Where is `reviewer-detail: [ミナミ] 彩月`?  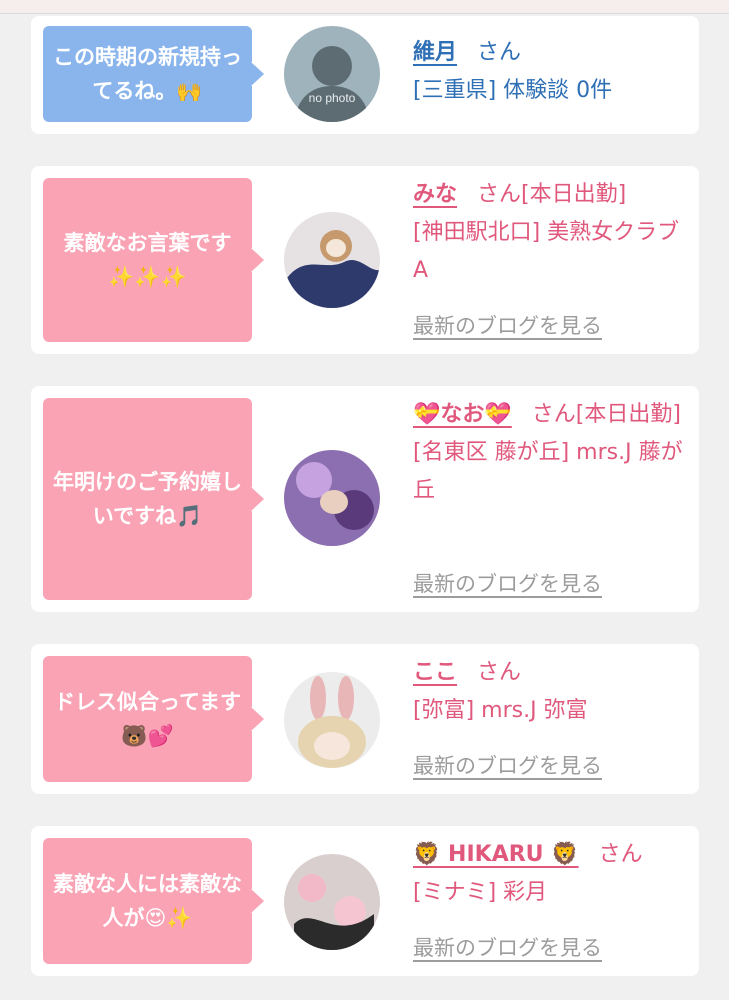
reviewer-detail: [ミナミ] 彩月 is located at coordinates (480, 892).